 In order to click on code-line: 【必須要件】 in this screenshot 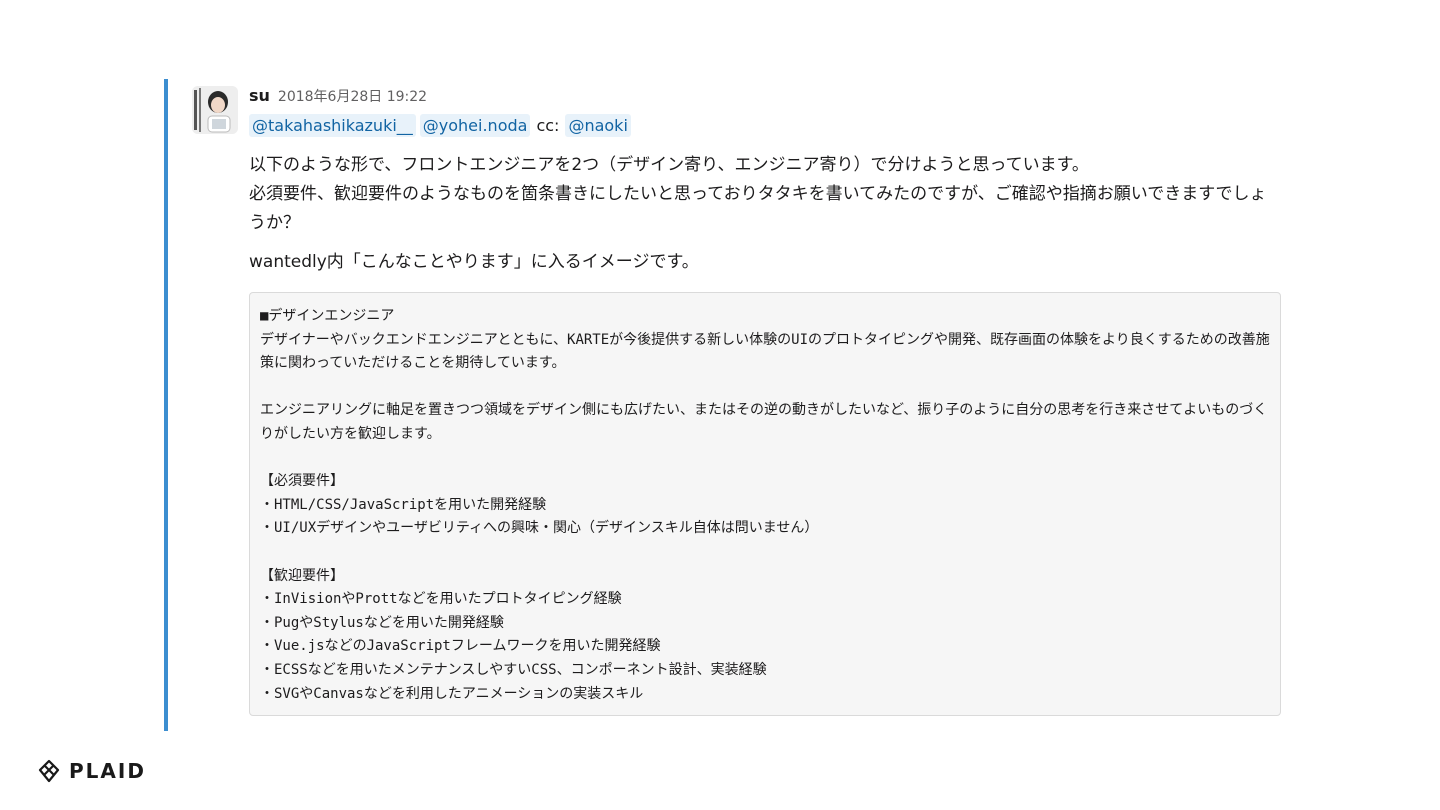, I will do `click(302, 481)`.